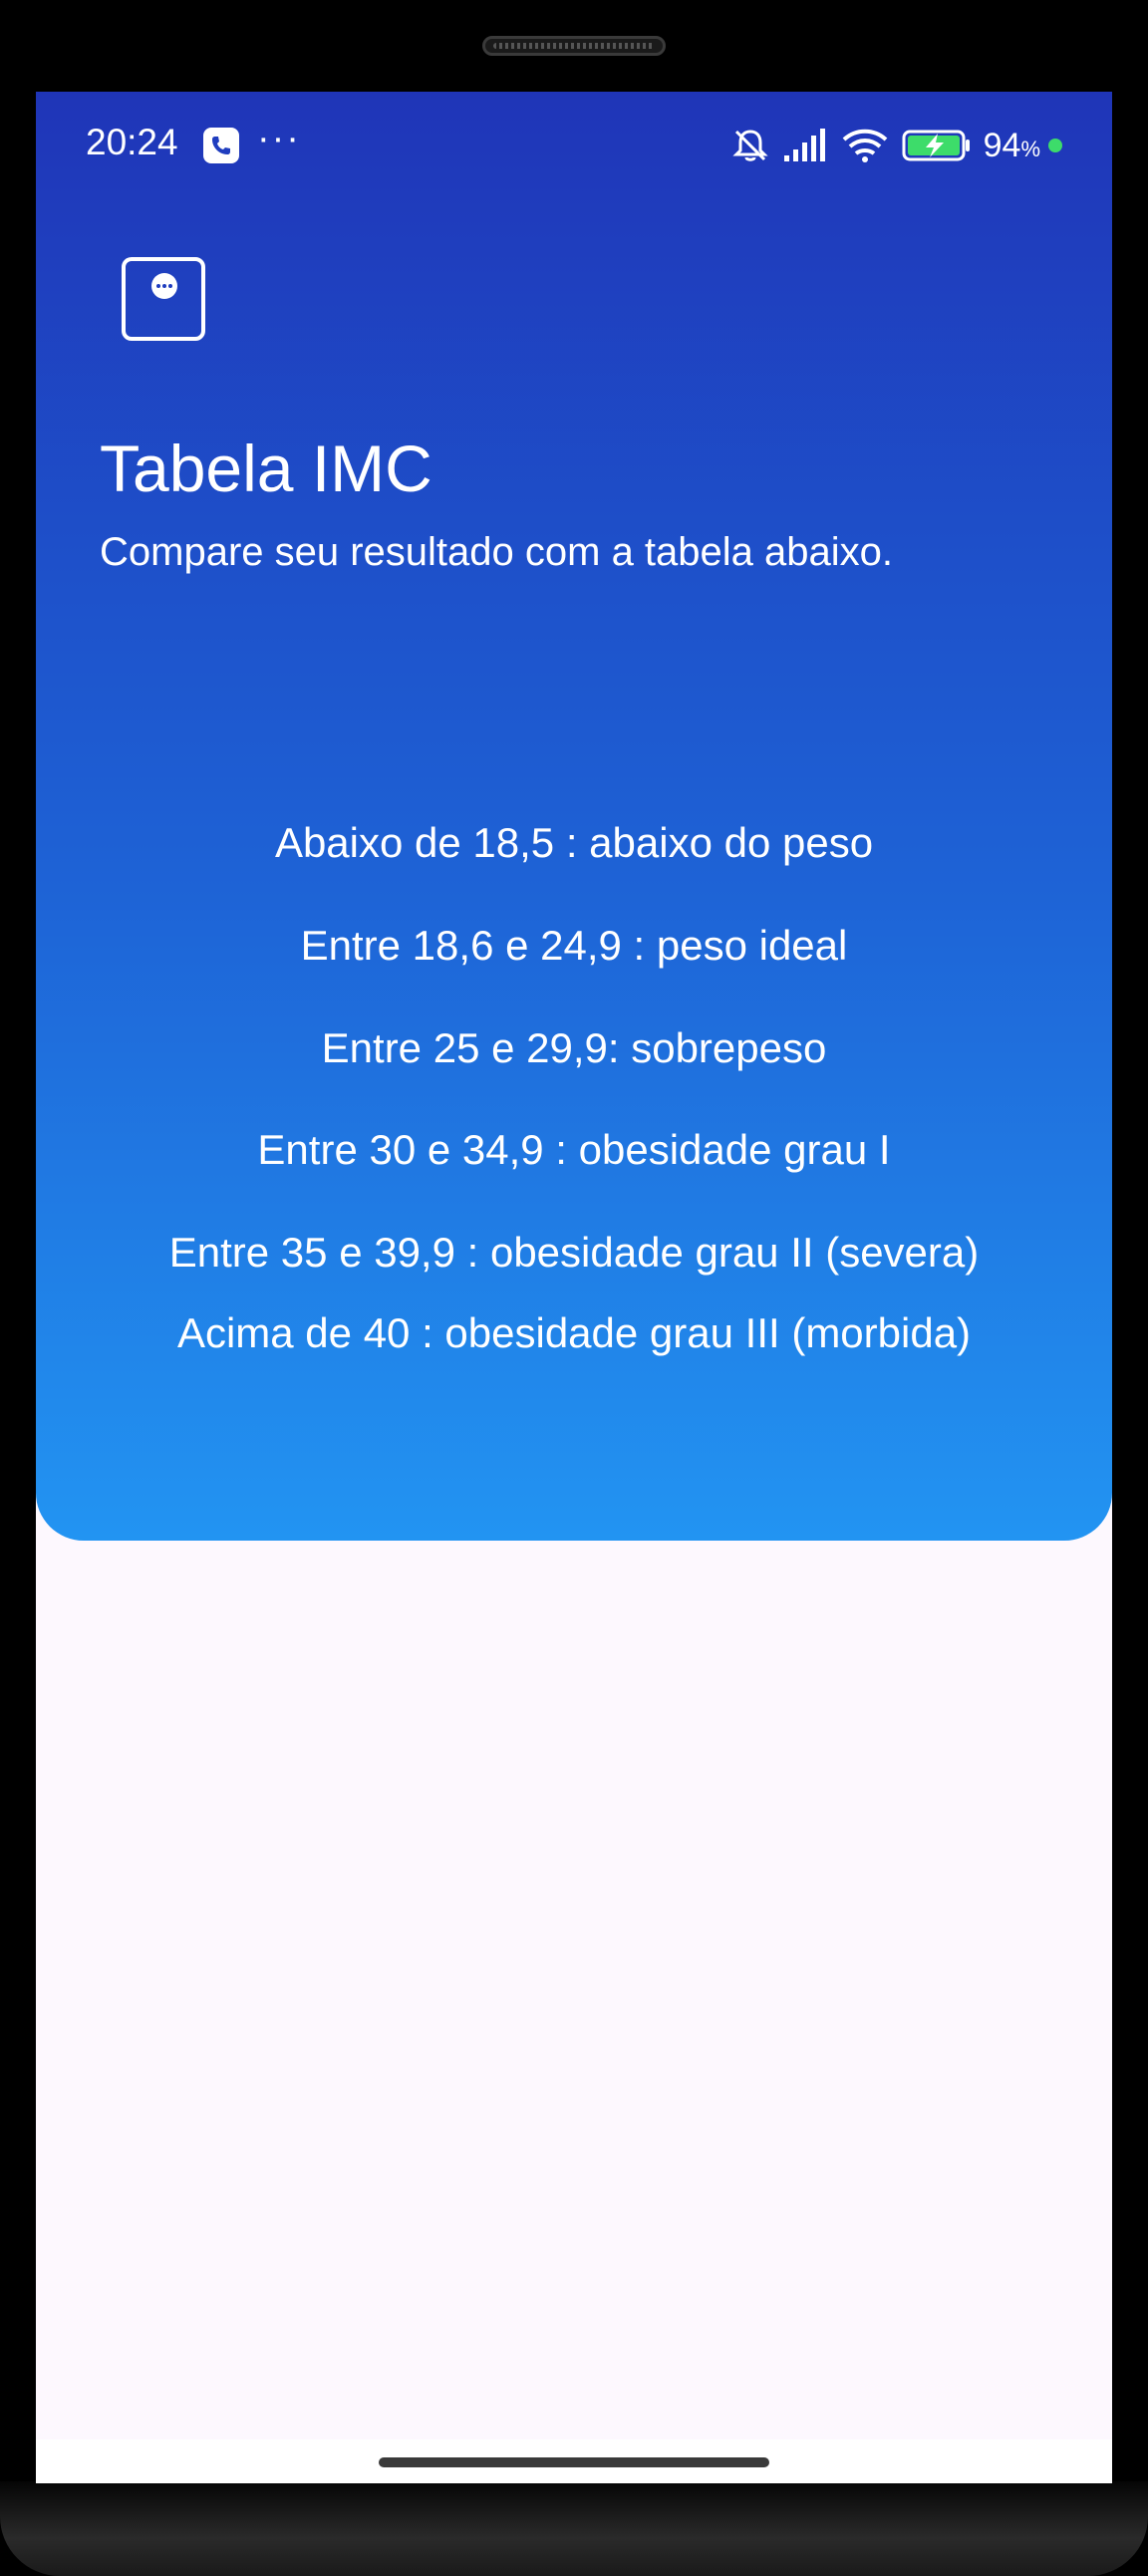 This screenshot has width=1148, height=2576. Describe the element at coordinates (574, 2528) in the screenshot. I see `device-bottom-bezel` at that location.